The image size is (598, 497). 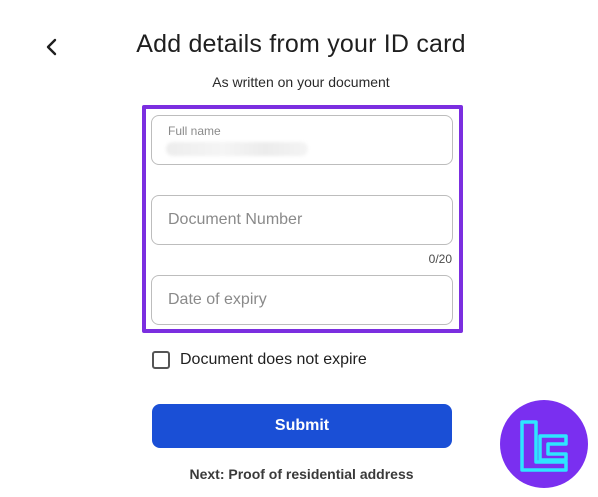 I want to click on full-name-label: Full name, so click(x=194, y=131).